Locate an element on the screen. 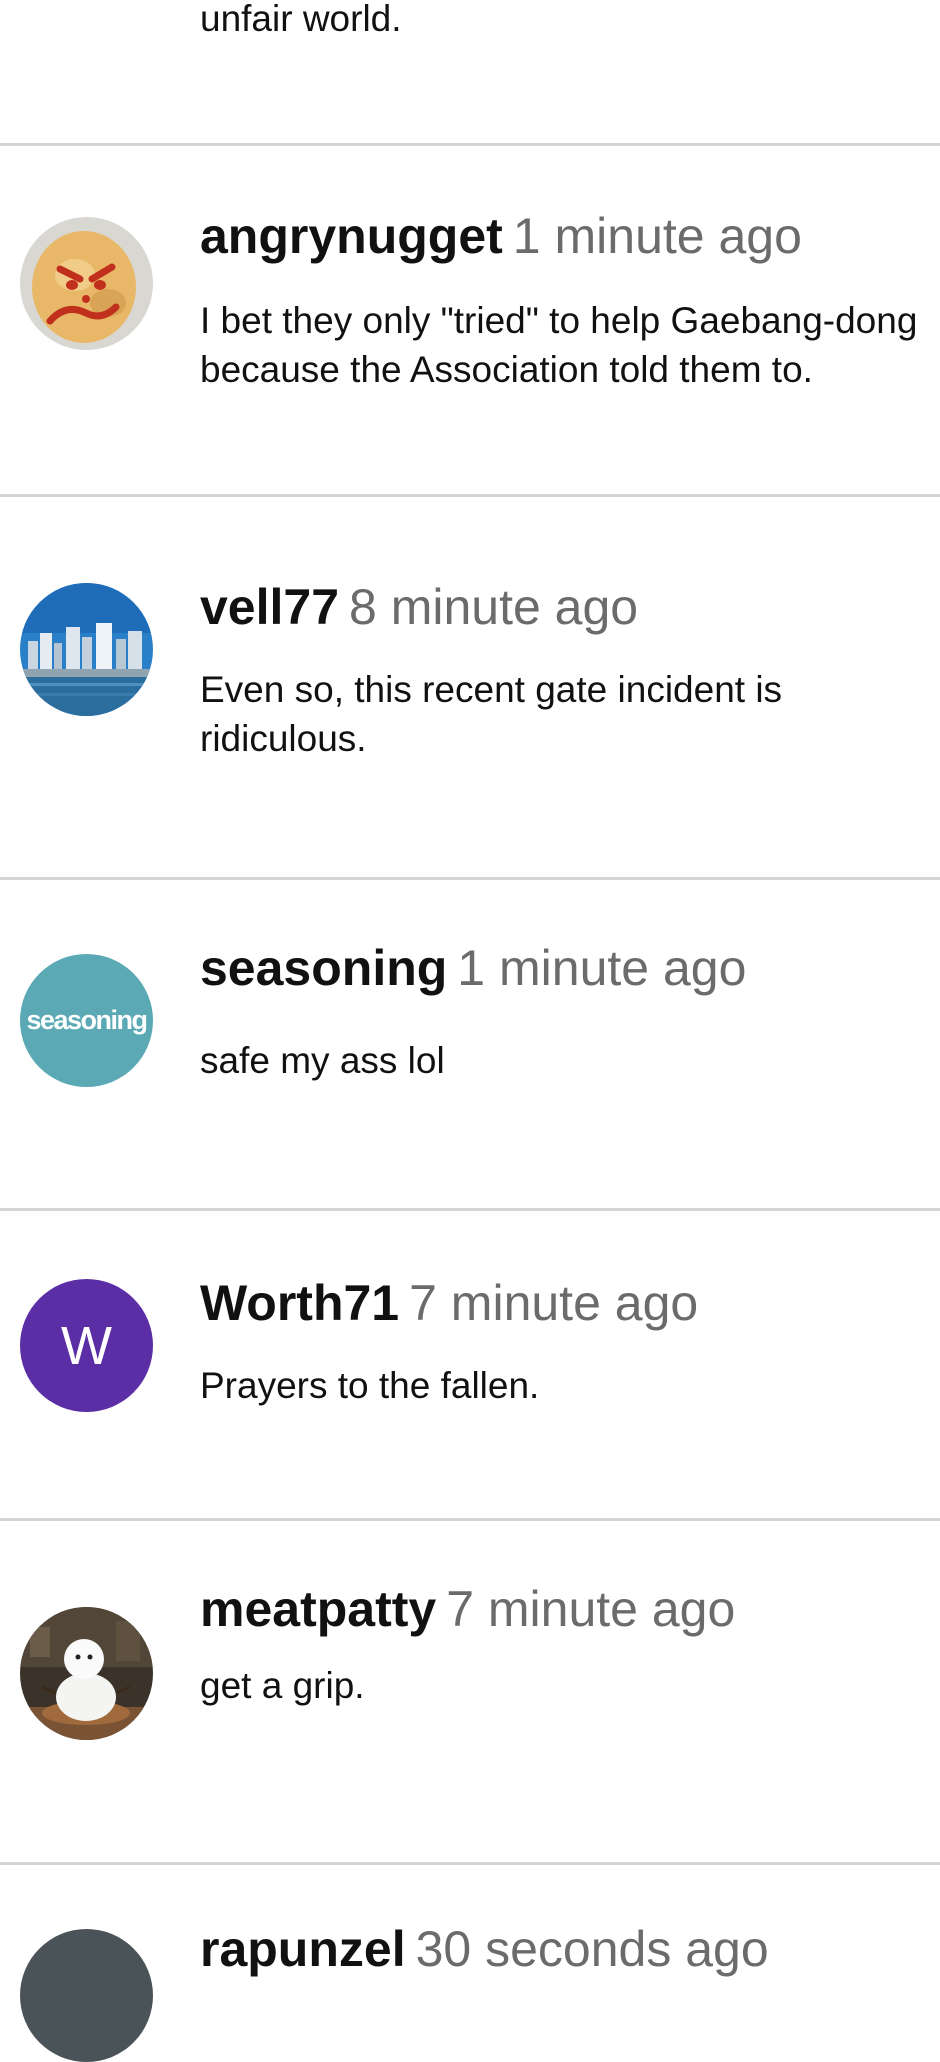 This screenshot has height=2062, width=940. user-avatar: seasoning is located at coordinates (86, 1020).